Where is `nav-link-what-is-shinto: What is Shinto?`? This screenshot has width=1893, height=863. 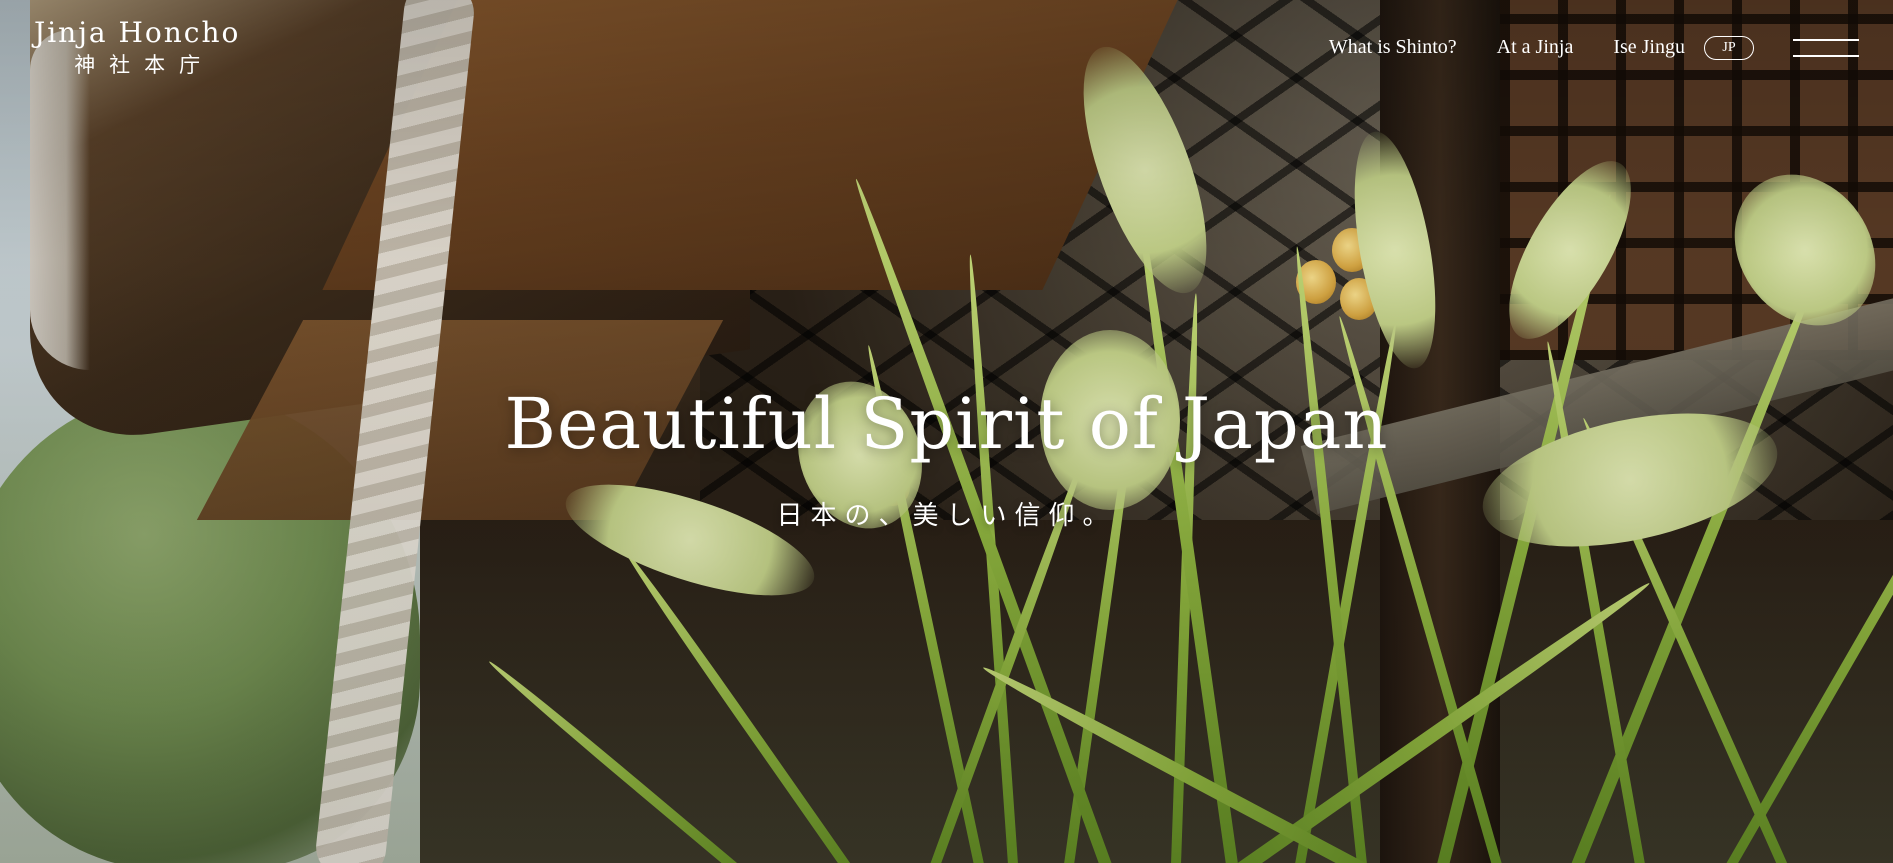 nav-link-what-is-shinto: What is Shinto? is located at coordinates (1393, 47).